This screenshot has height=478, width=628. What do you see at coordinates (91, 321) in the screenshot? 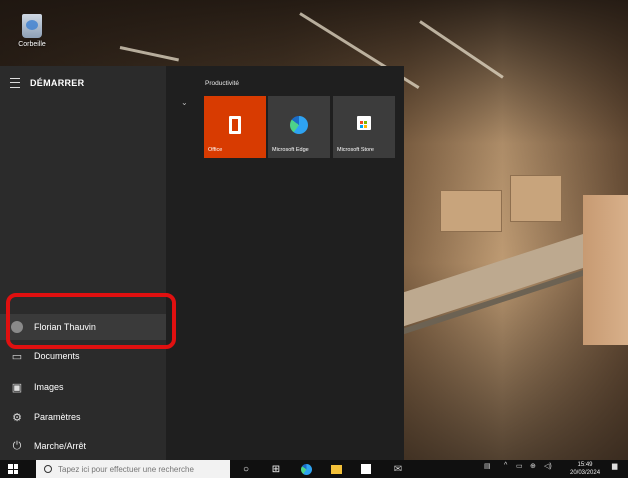
I see `user-highlight-annotation` at bounding box center [91, 321].